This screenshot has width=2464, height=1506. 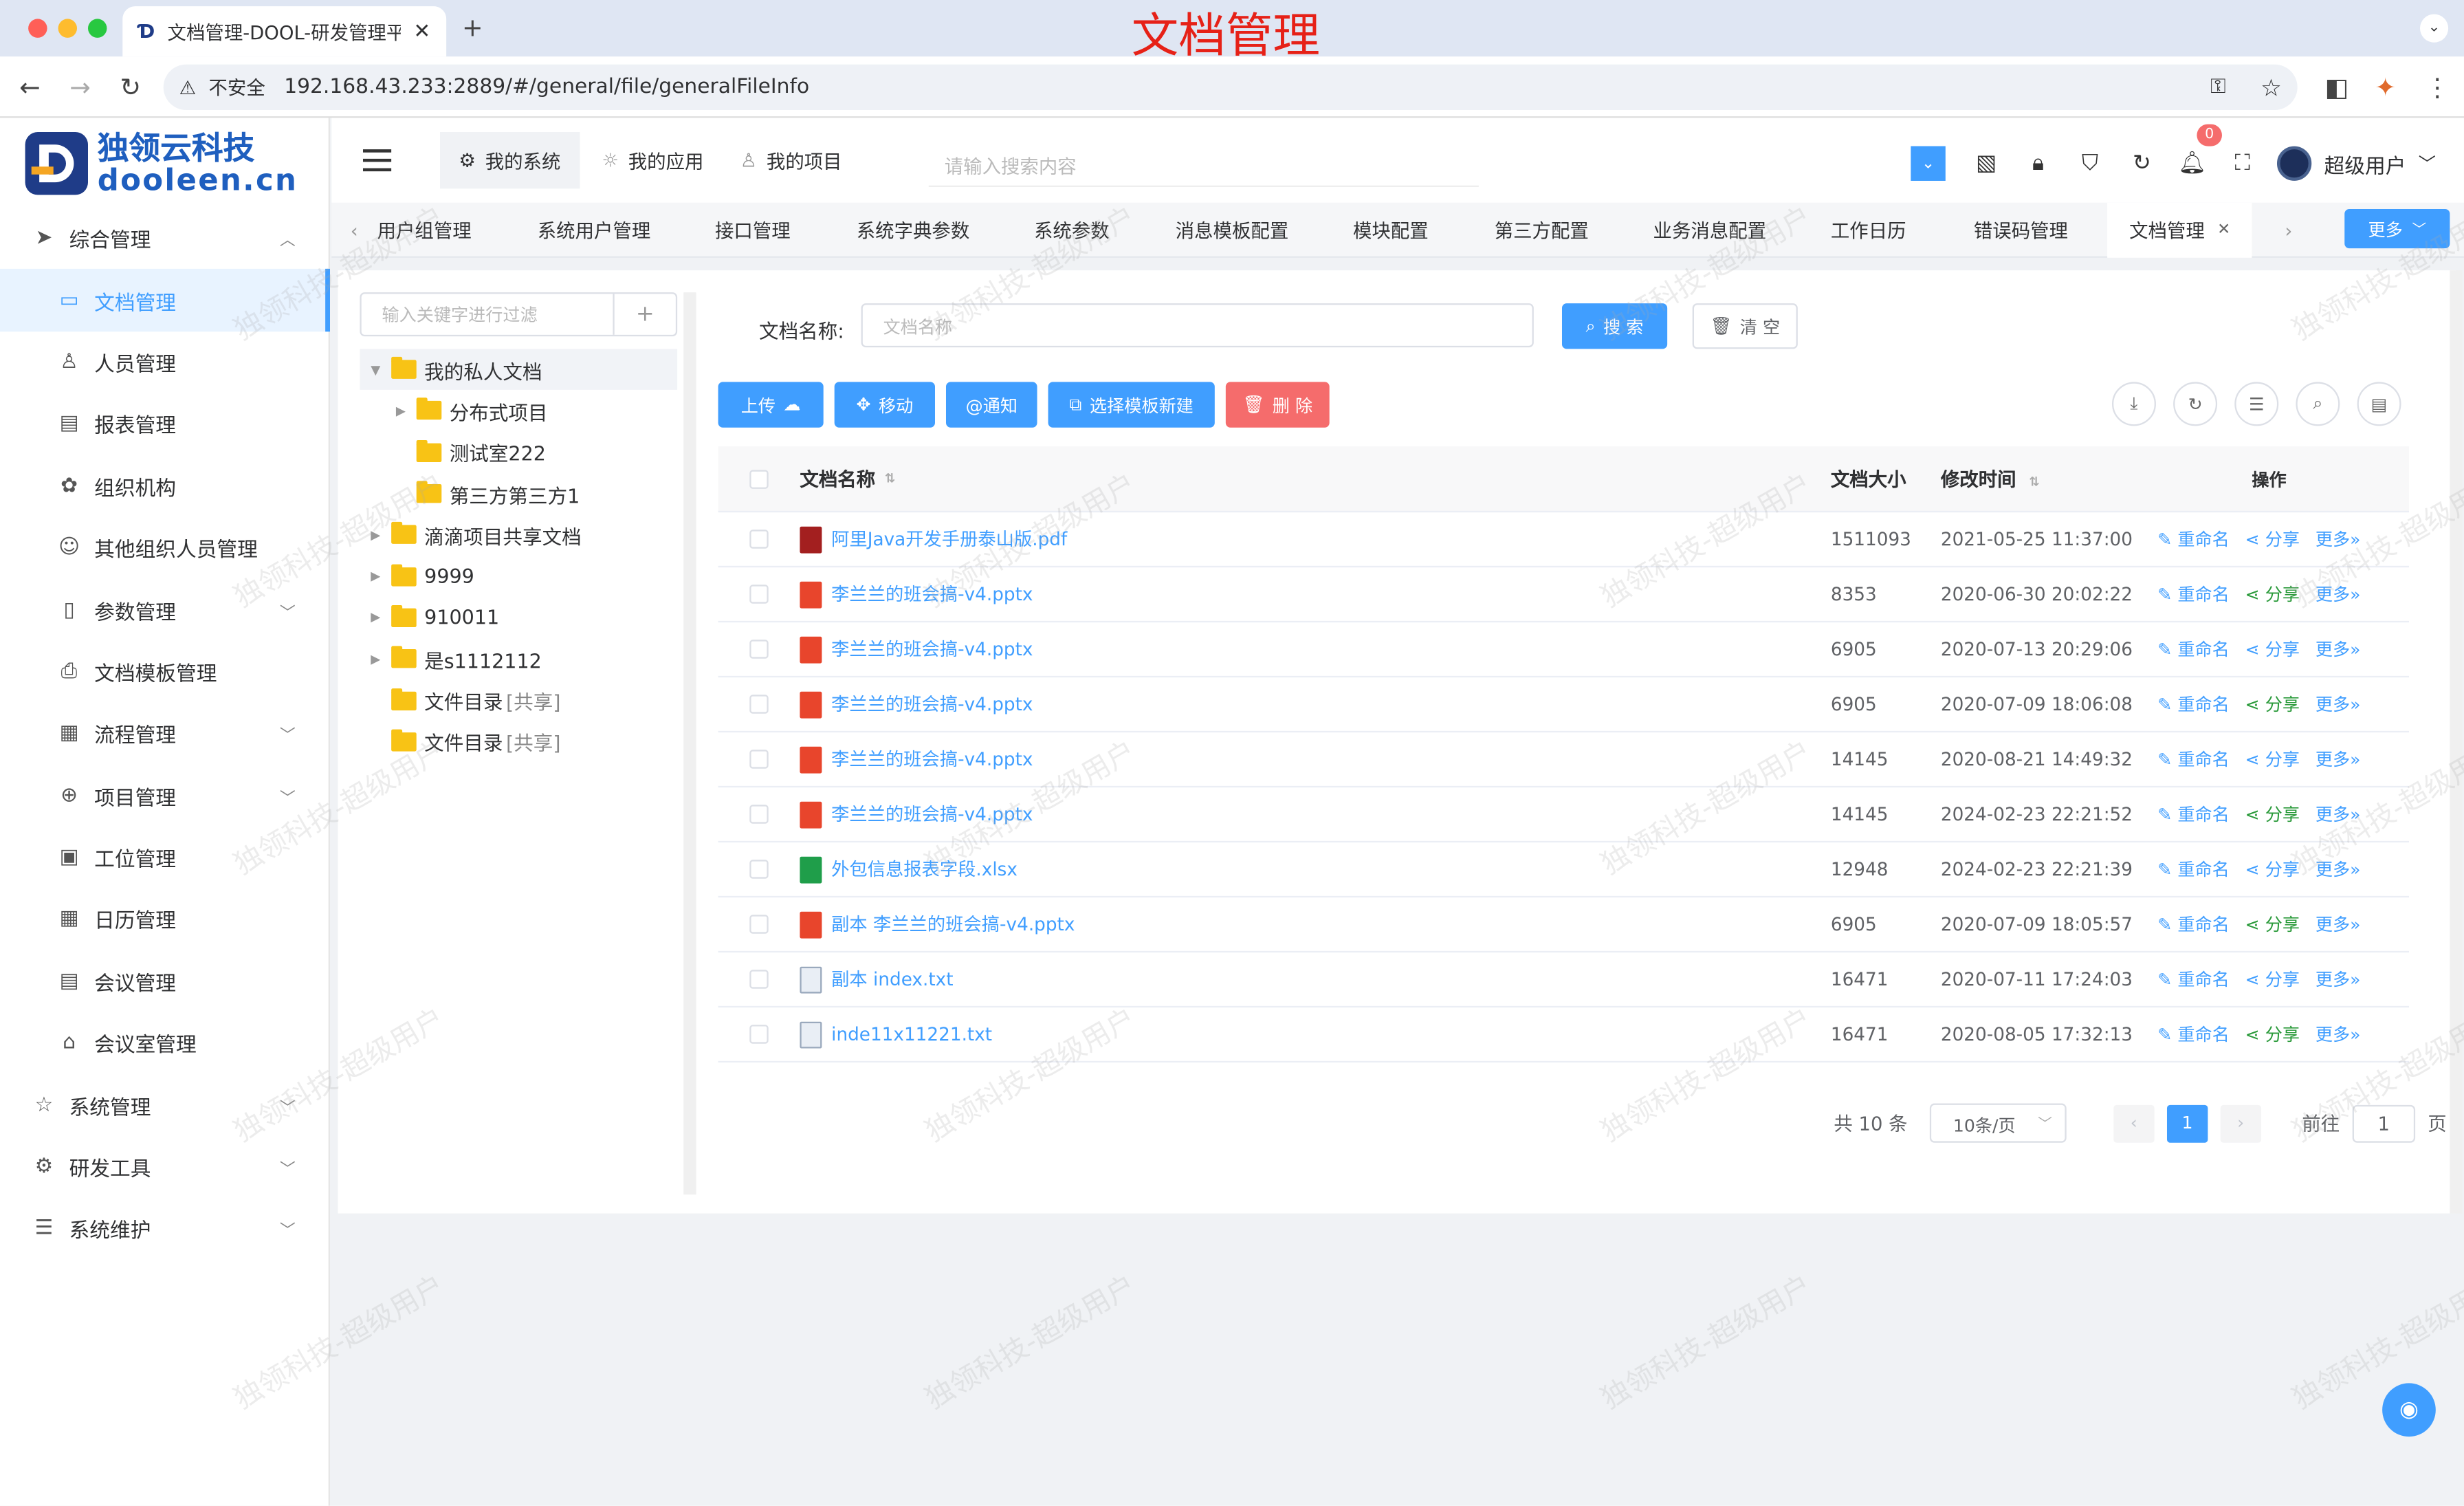 I want to click on file-name-link: inde11x11221.txt, so click(x=911, y=1034).